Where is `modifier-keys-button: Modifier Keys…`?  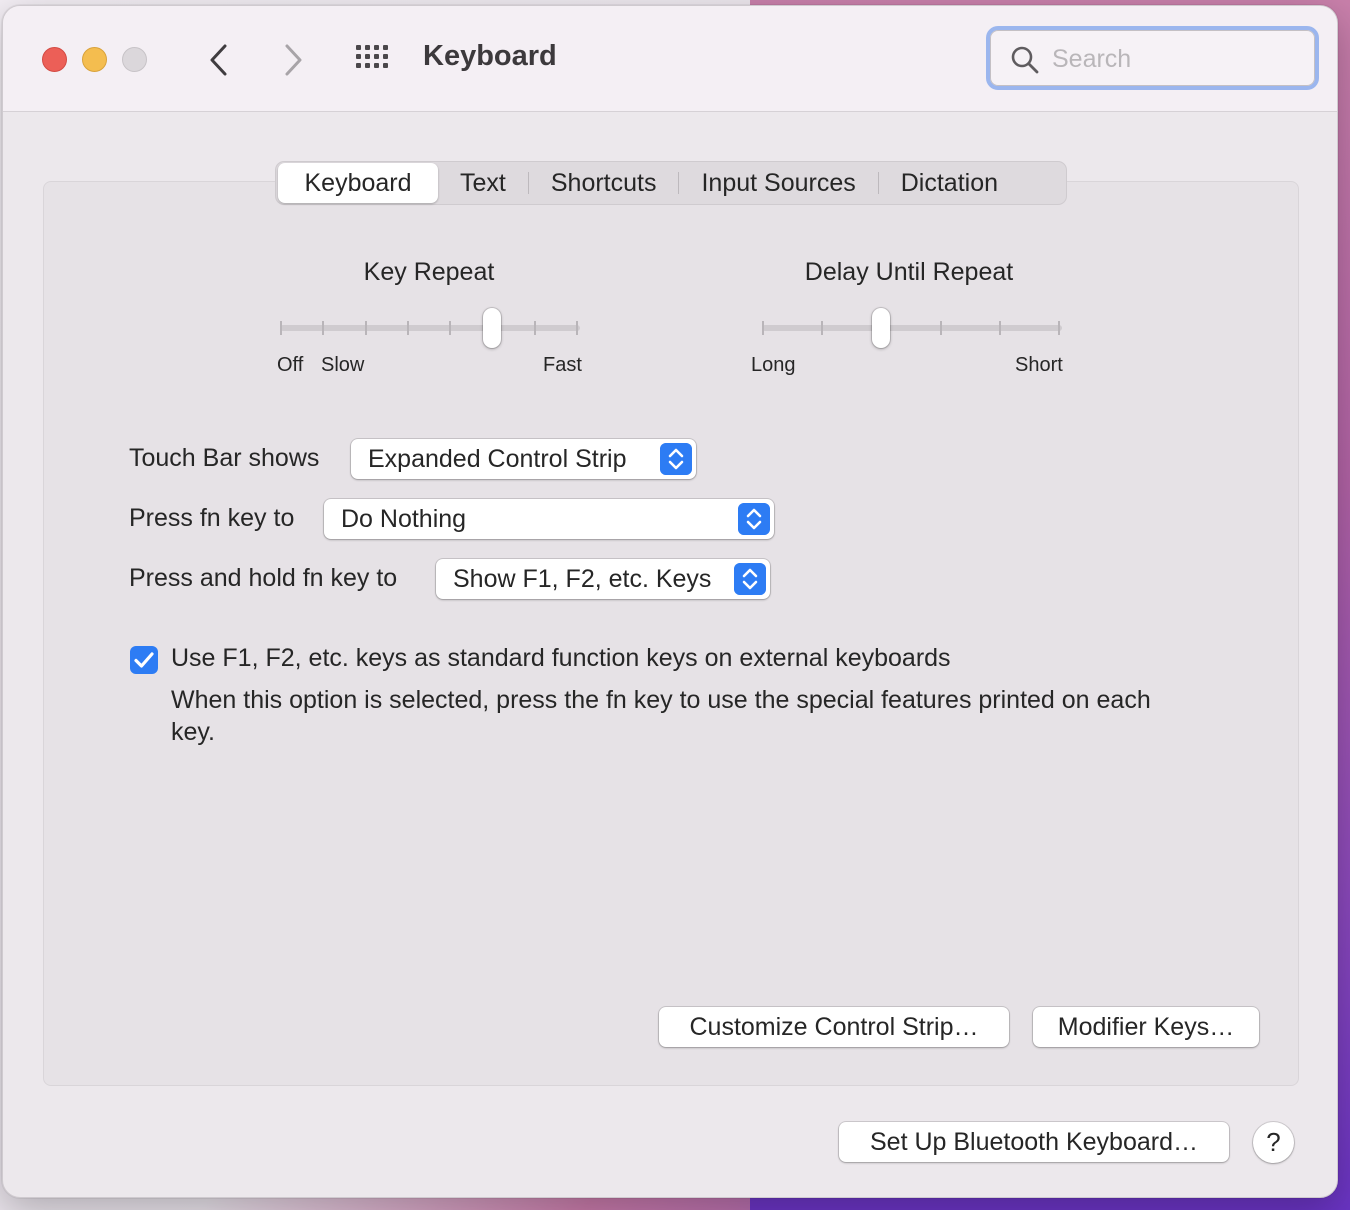
modifier-keys-button: Modifier Keys… is located at coordinates (1146, 1027).